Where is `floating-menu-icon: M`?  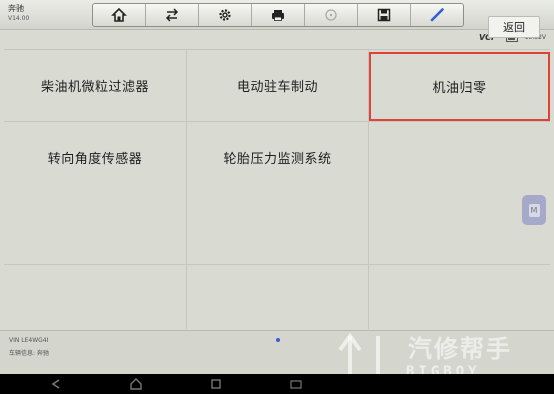 floating-menu-icon: M is located at coordinates (534, 210).